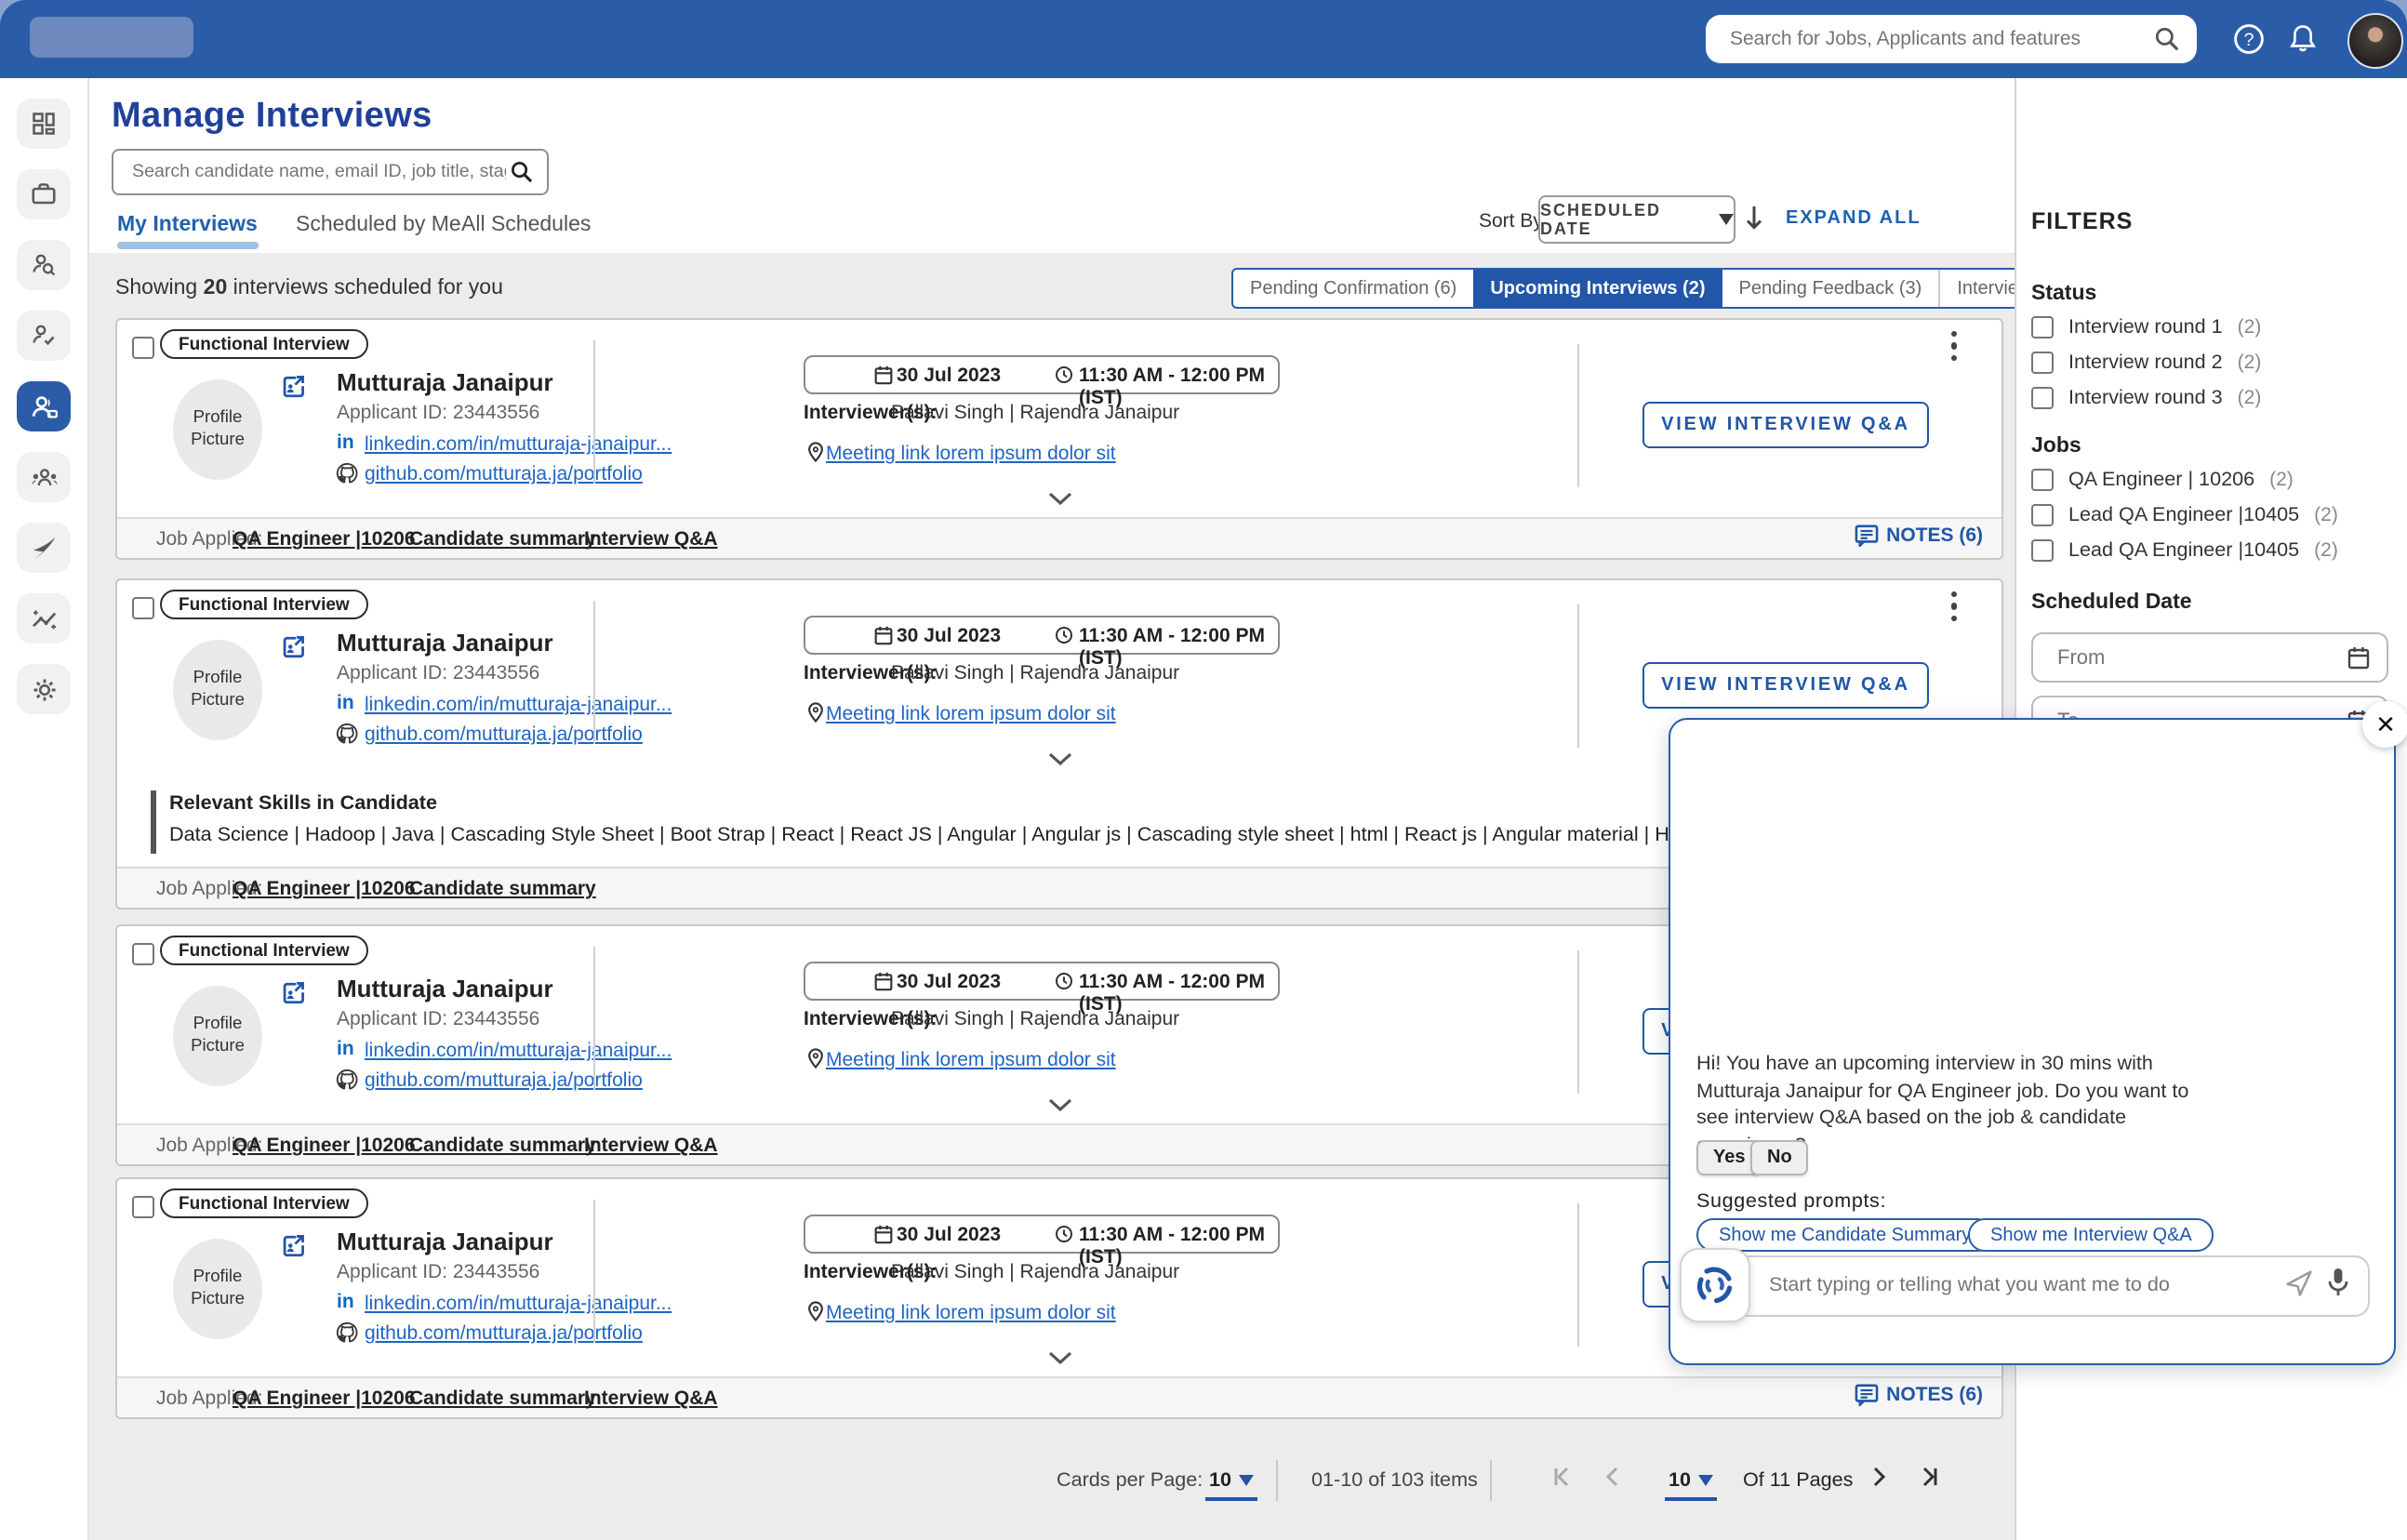  What do you see at coordinates (2375, 41) in the screenshot?
I see `user-avatar` at bounding box center [2375, 41].